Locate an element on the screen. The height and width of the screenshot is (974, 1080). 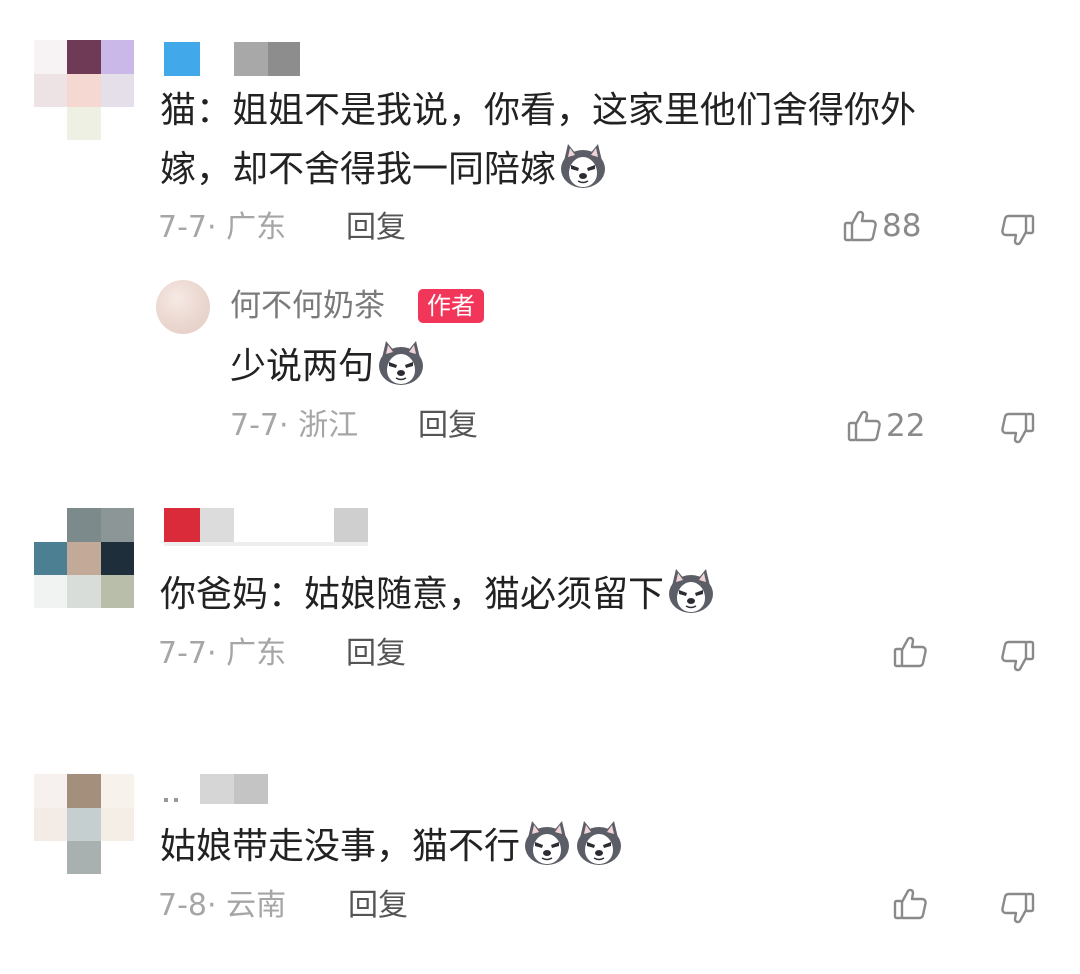
comment-text: 少说两句 is located at coordinates (302, 366).